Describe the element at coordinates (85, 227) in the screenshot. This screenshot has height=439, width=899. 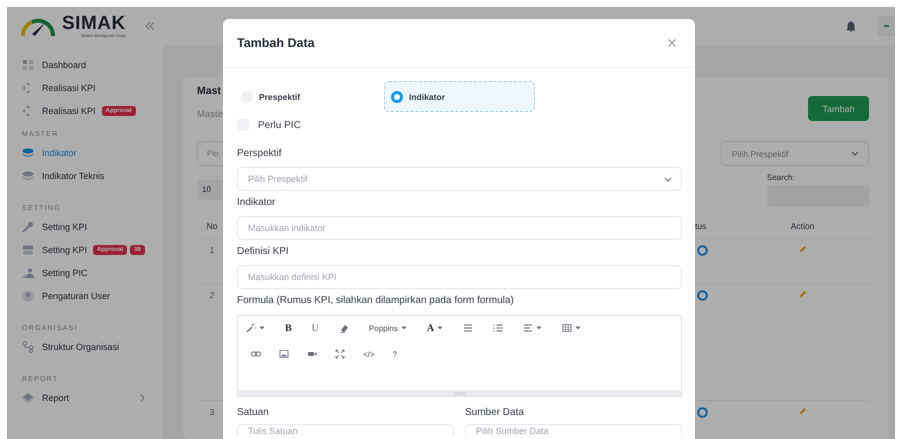
I see `sidebar-item: Setting KPI` at that location.